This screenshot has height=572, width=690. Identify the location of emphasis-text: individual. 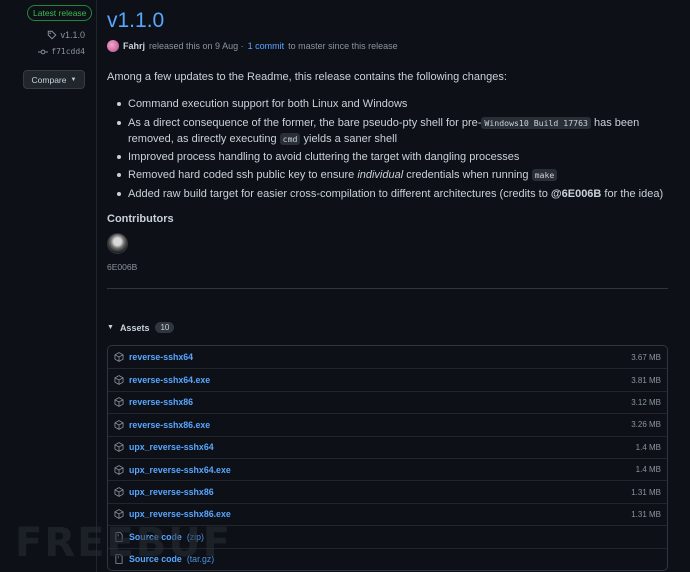
(380, 175).